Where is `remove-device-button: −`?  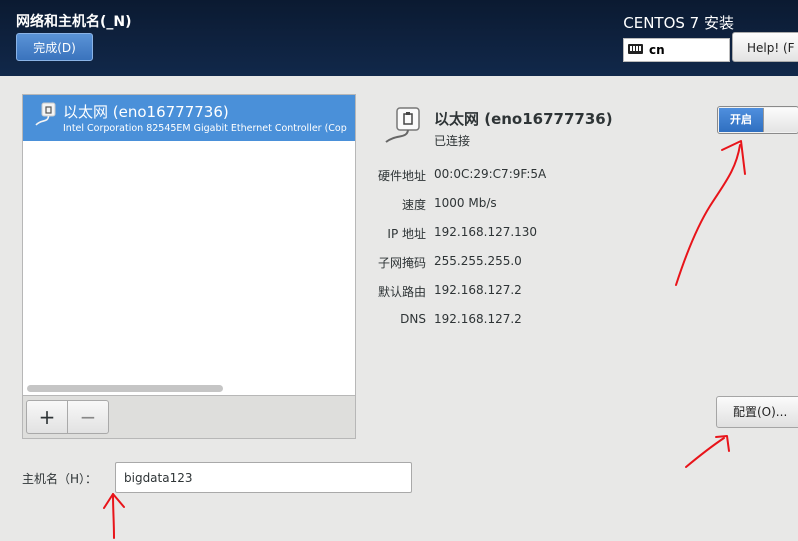 remove-device-button: − is located at coordinates (88, 417).